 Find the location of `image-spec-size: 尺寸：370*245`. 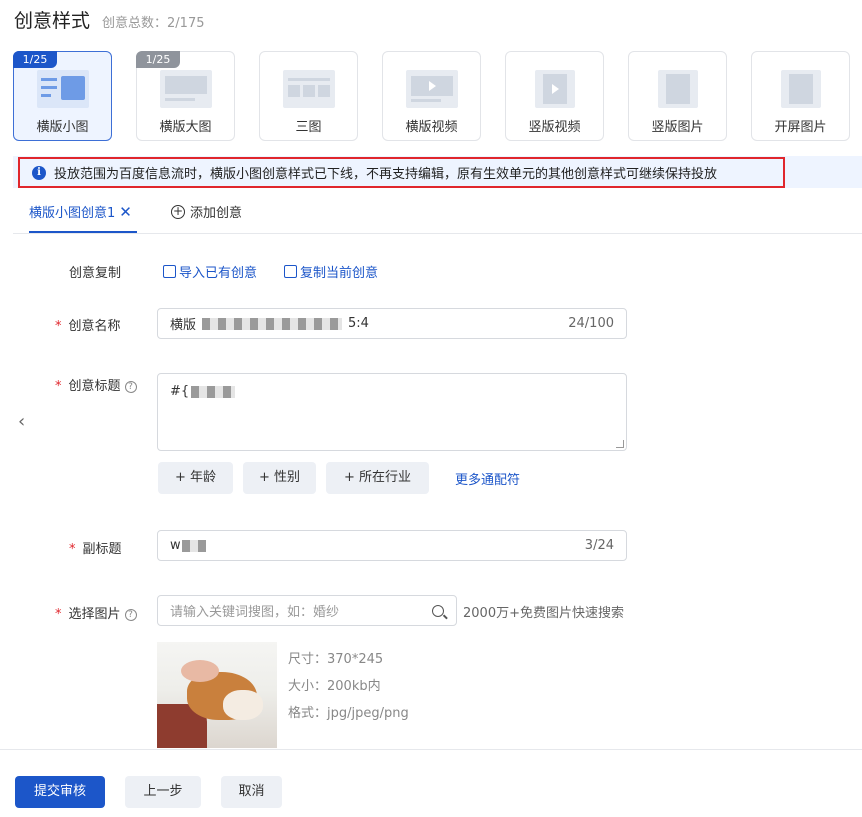

image-spec-size: 尺寸：370*245 is located at coordinates (336, 659).